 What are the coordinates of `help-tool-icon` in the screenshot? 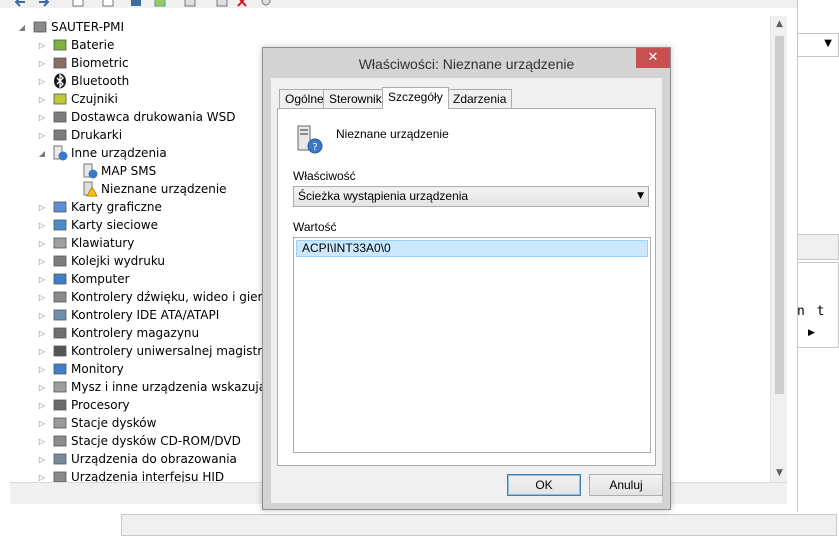 It's located at (108, 3).